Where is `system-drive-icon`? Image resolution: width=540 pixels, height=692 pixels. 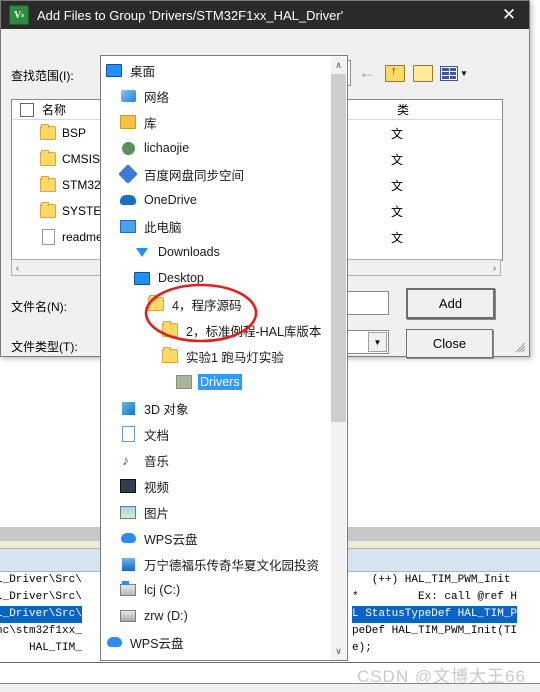
system-drive-icon is located at coordinates (128, 589).